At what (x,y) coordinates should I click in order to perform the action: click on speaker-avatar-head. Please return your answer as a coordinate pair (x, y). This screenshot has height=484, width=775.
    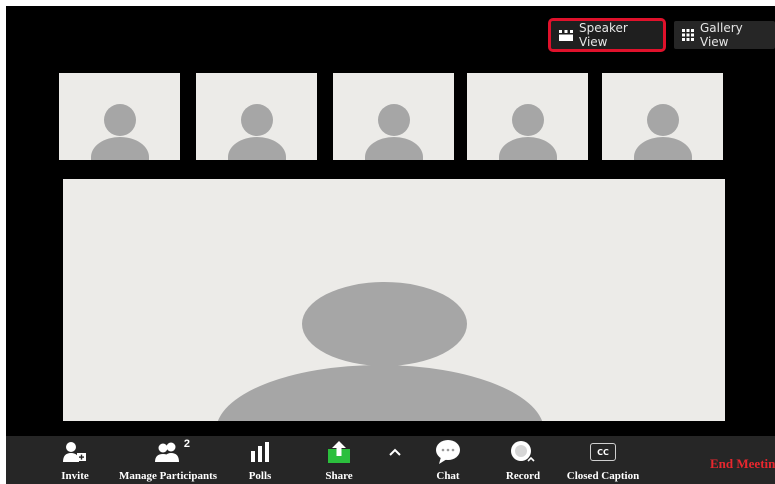
    Looking at the image, I should click on (384, 324).